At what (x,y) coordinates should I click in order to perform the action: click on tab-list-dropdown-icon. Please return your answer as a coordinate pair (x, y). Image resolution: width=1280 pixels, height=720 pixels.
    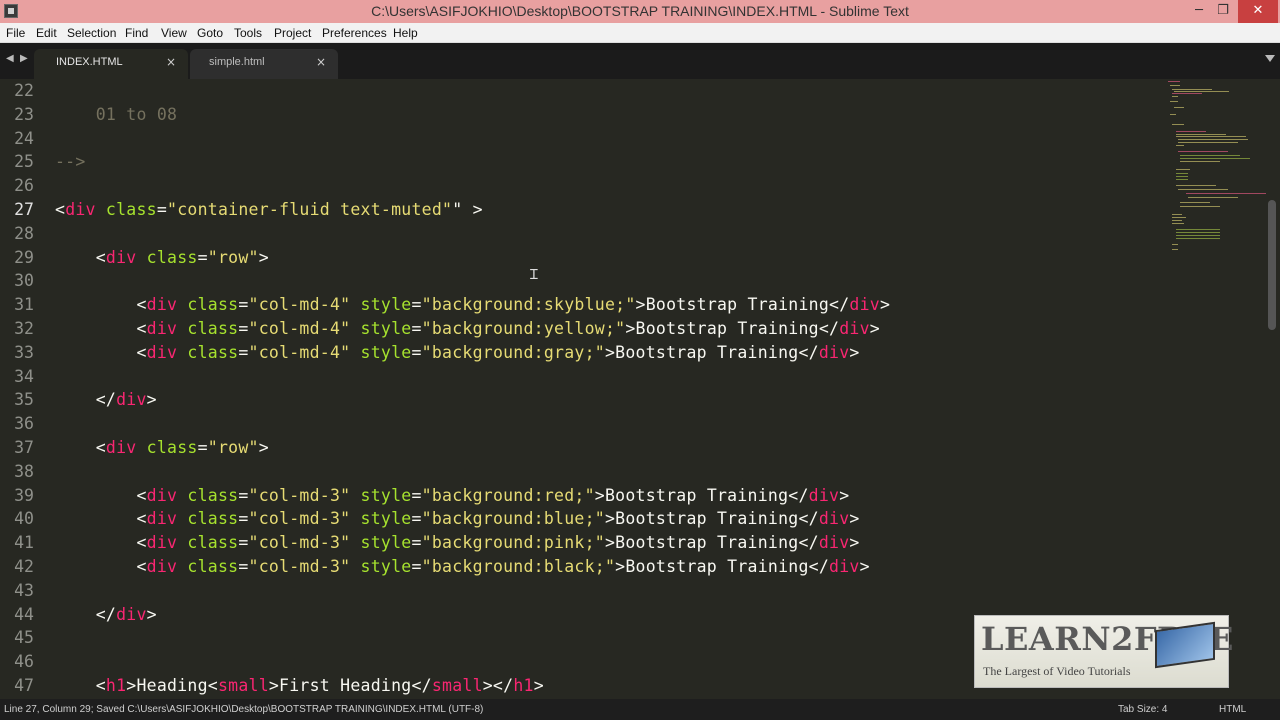
    Looking at the image, I should click on (1270, 58).